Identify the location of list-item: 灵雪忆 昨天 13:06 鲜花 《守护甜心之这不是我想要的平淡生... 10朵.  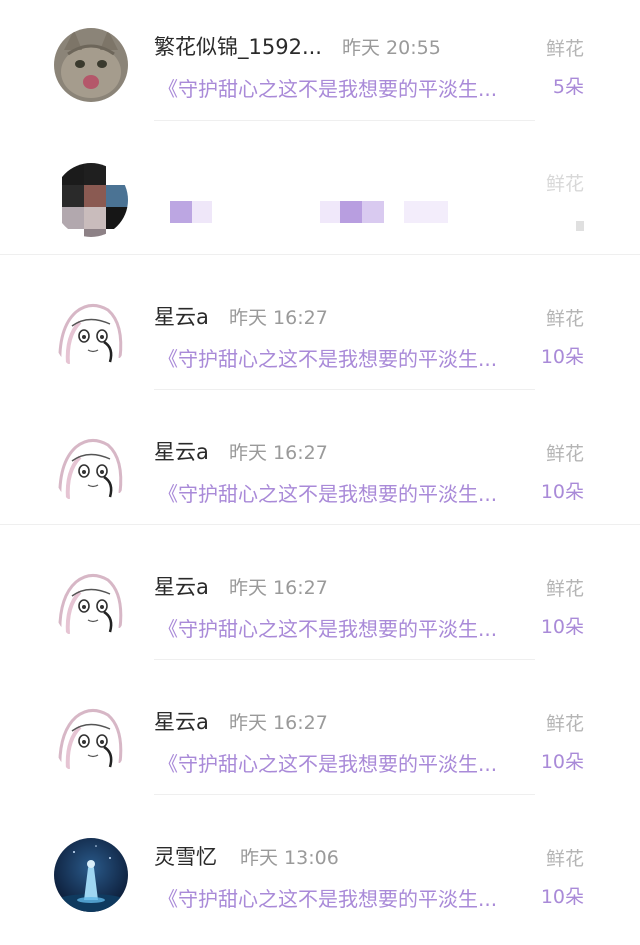
(320, 877).